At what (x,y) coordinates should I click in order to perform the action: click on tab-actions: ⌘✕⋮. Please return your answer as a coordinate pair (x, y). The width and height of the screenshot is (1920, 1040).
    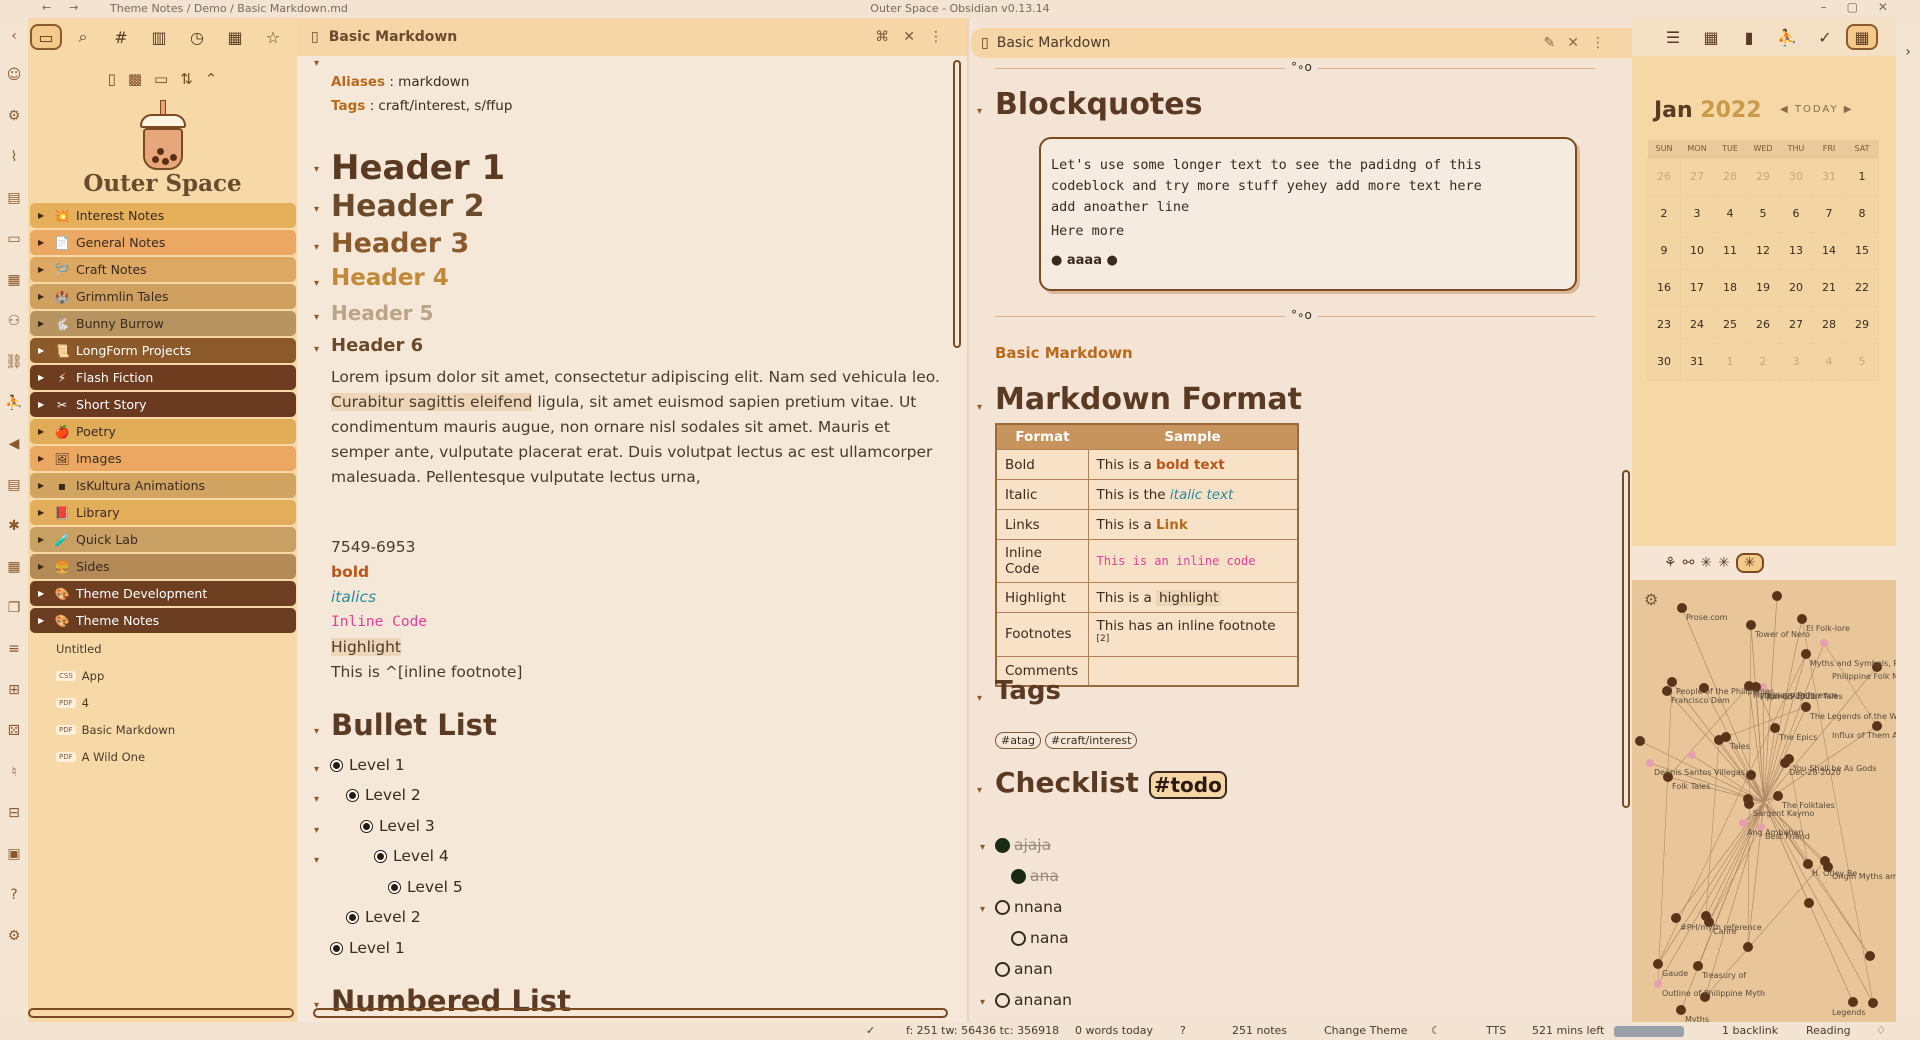
    Looking at the image, I should click on (916, 37).